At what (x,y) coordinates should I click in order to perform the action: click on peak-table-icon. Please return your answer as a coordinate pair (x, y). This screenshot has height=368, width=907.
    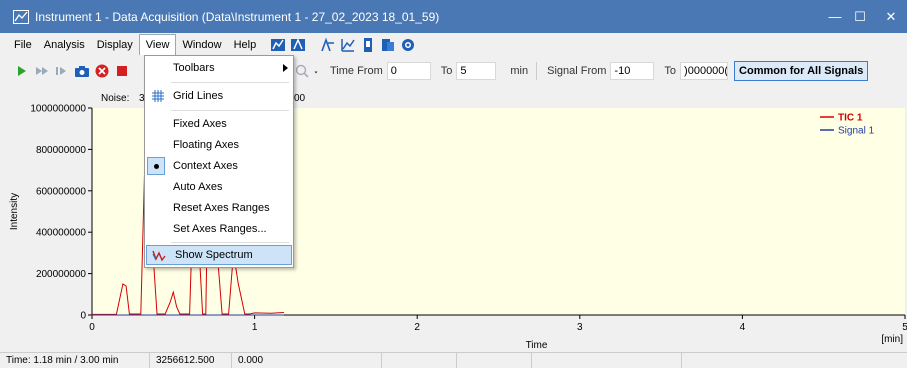
    Looking at the image, I should click on (298, 45).